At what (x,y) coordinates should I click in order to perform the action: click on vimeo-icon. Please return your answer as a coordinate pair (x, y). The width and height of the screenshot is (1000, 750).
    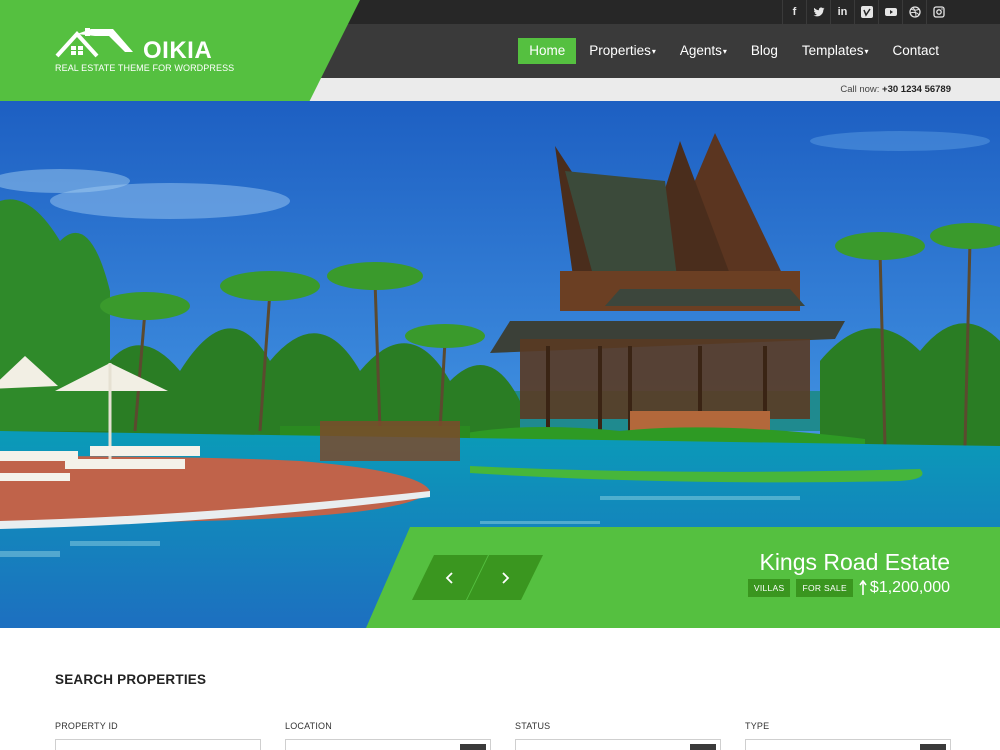
    Looking at the image, I should click on (866, 12).